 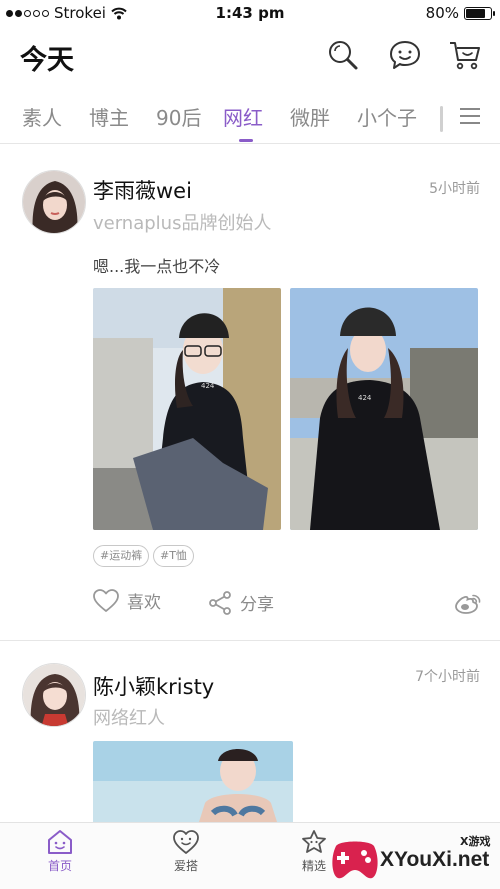 What do you see at coordinates (144, 603) in the screenshot?
I see `like-label: 喜欢` at bounding box center [144, 603].